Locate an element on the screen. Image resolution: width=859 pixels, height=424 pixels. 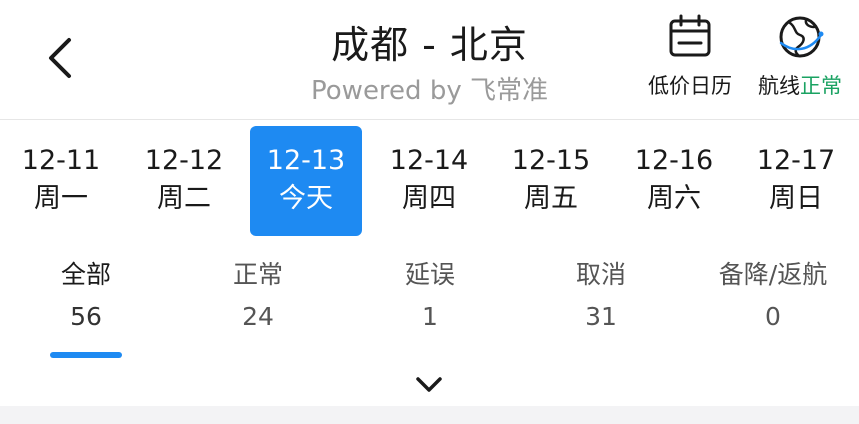
tab-label: 取消 is located at coordinates (600, 274).